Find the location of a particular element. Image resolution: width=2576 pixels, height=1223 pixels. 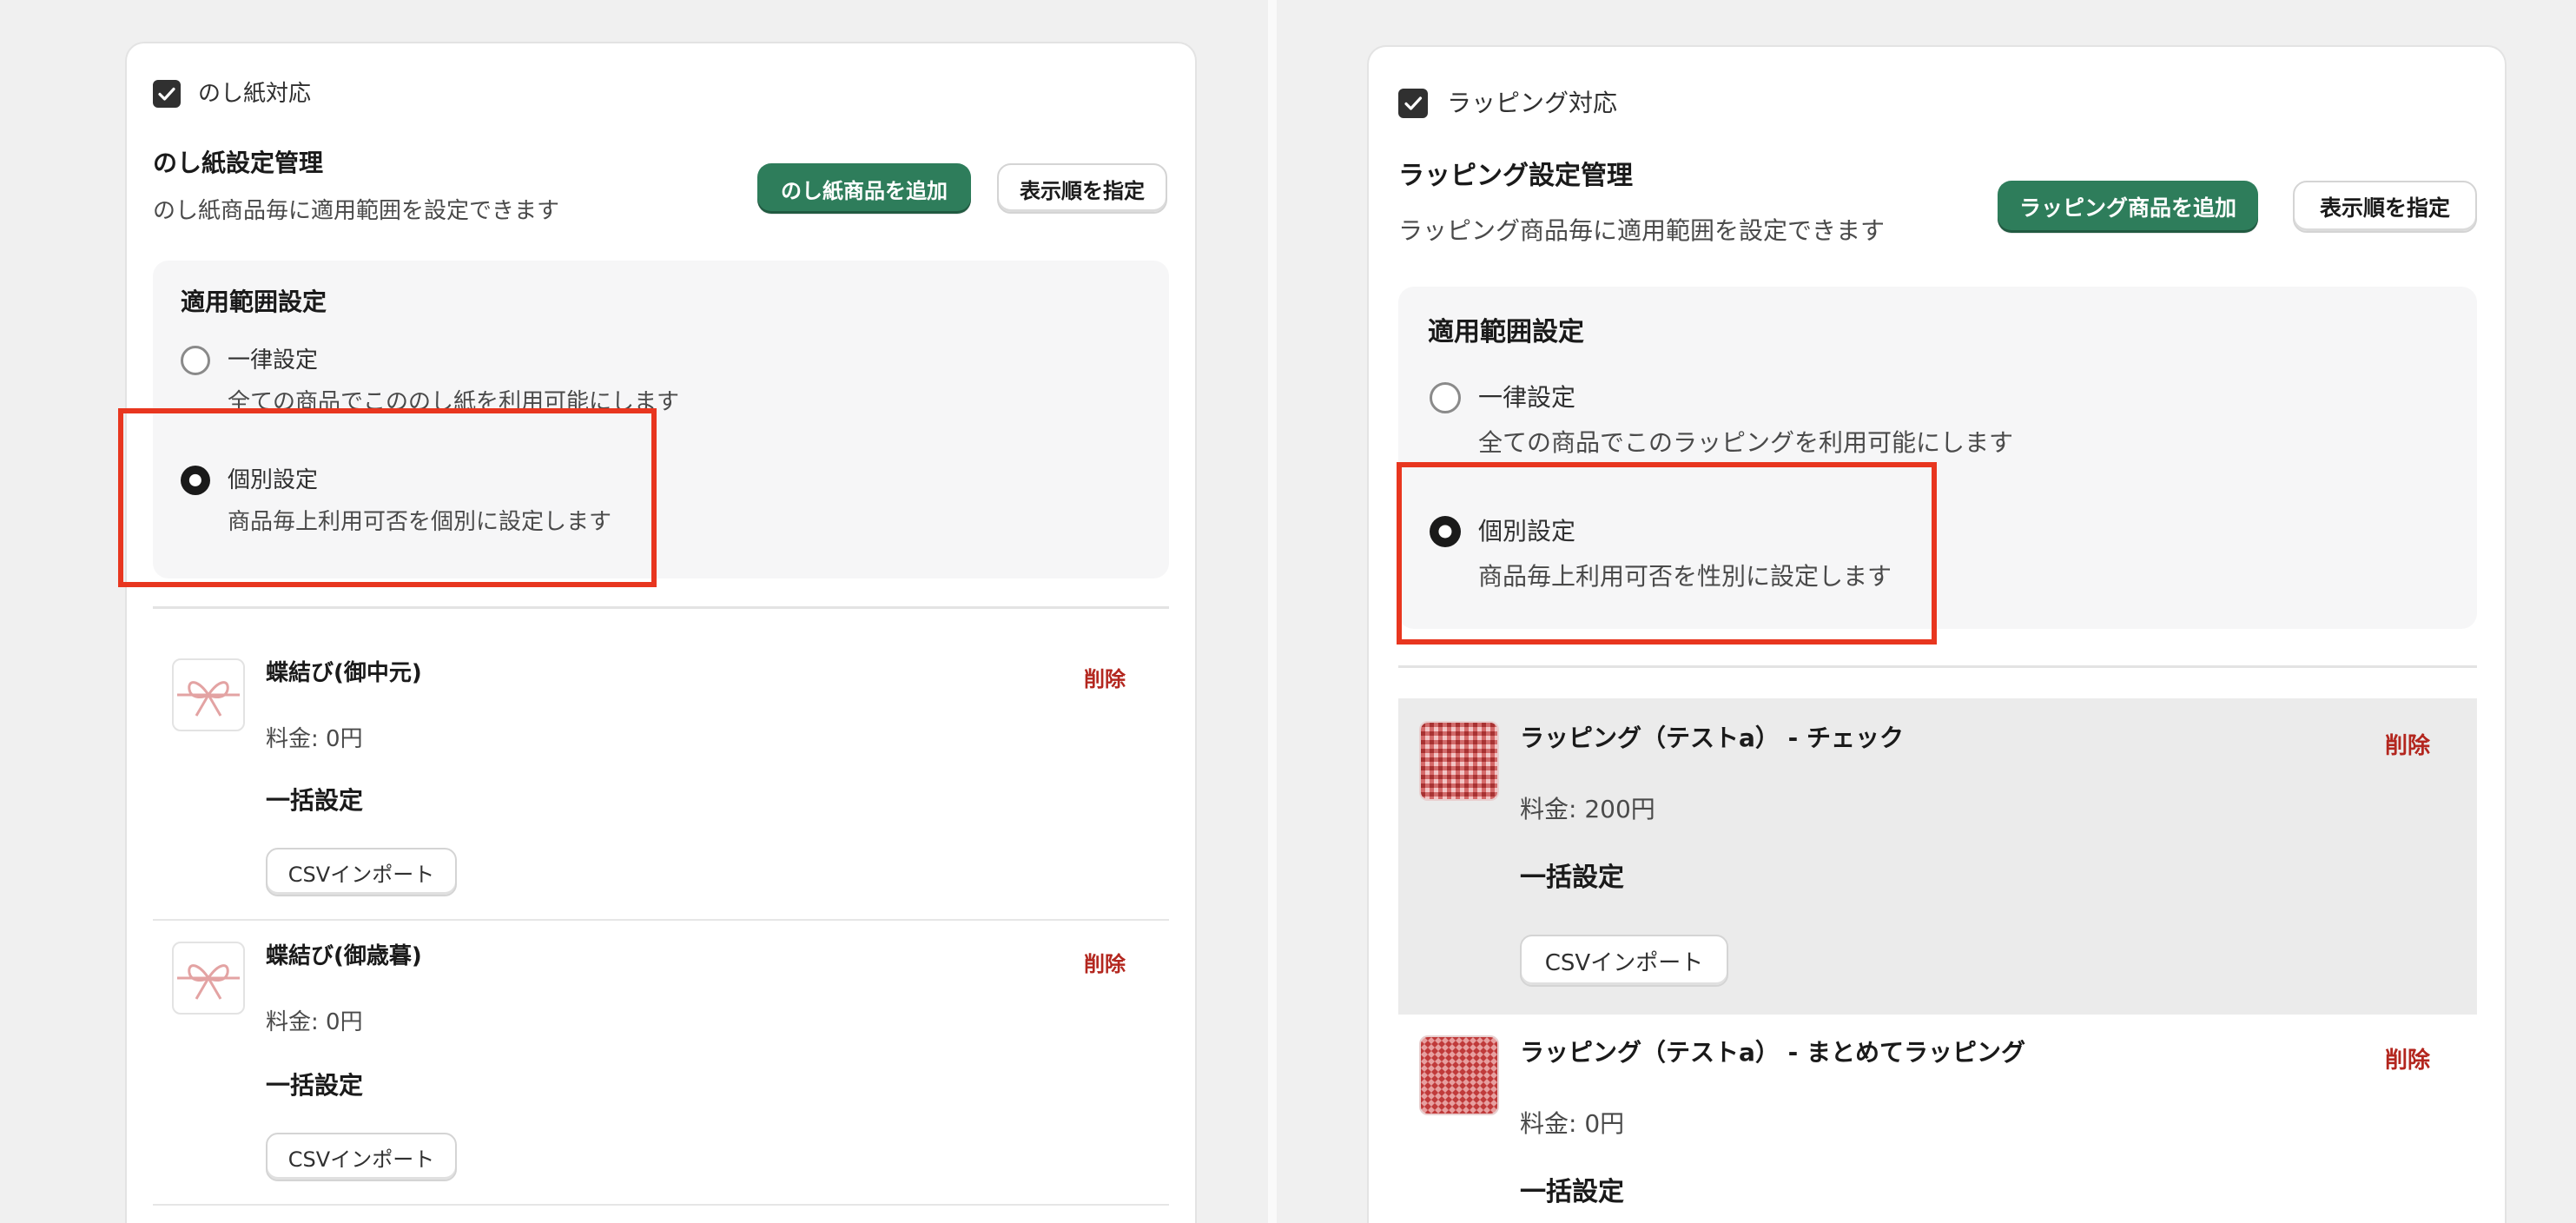

wrapping-section-title: ラッピング設定管理 is located at coordinates (1515, 176).